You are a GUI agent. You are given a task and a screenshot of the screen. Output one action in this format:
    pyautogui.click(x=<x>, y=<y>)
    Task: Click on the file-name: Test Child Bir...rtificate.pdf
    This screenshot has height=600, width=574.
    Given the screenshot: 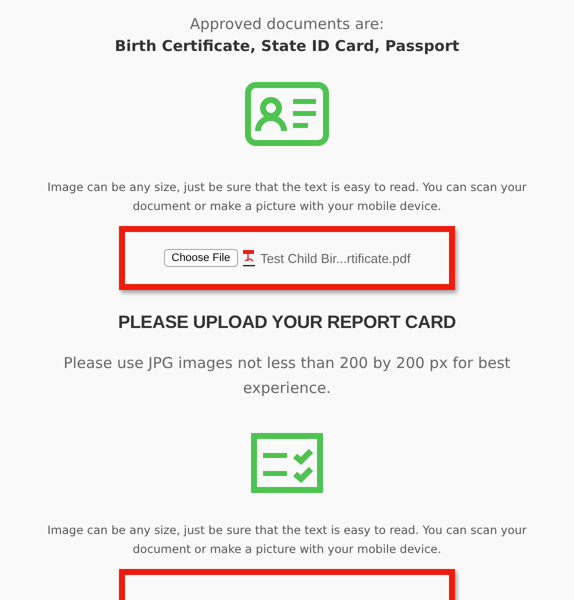 What is the action you would take?
    pyautogui.click(x=335, y=258)
    